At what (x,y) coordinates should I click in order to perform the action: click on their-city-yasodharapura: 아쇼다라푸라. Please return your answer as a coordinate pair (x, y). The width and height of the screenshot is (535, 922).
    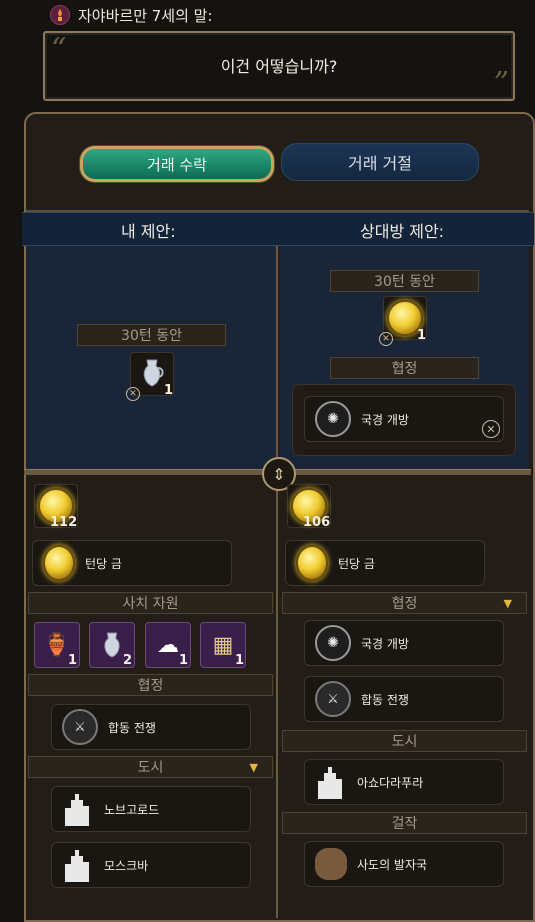
    Looking at the image, I should click on (404, 782).